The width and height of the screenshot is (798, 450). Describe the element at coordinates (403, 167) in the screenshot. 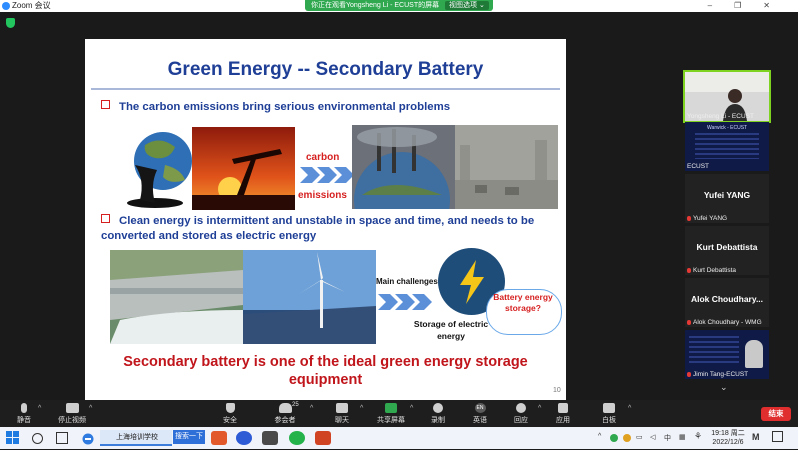

I see `smog-globe-image` at that location.